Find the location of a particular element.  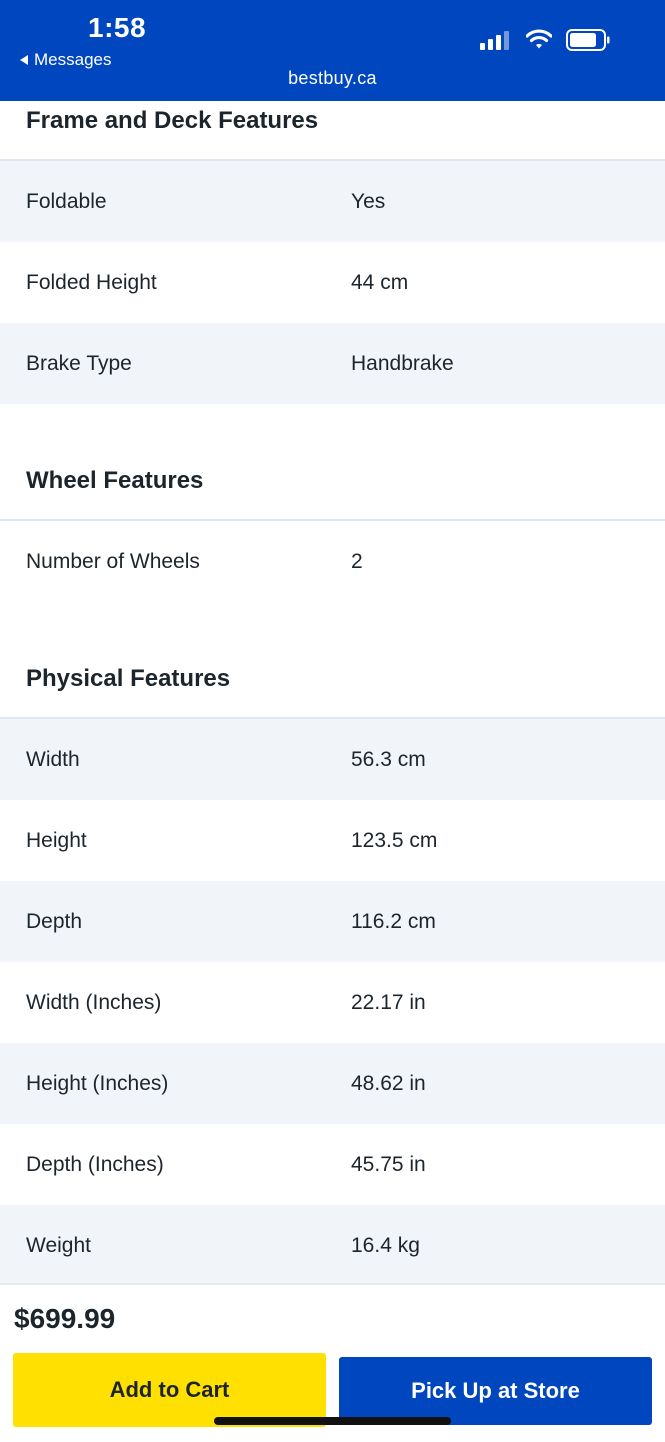

spec-row: Weight 16.4 kg is located at coordinates (332, 1245).